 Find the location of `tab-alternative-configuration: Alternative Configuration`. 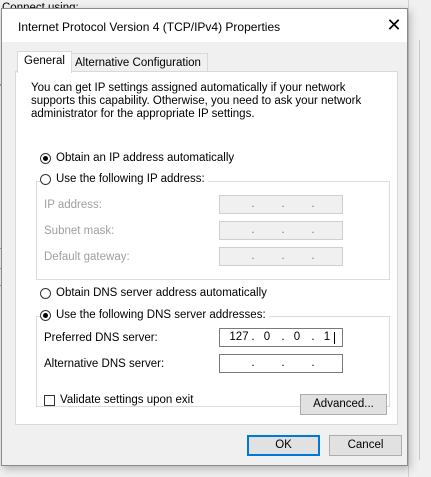

tab-alternative-configuration: Alternative Configuration is located at coordinates (138, 62).